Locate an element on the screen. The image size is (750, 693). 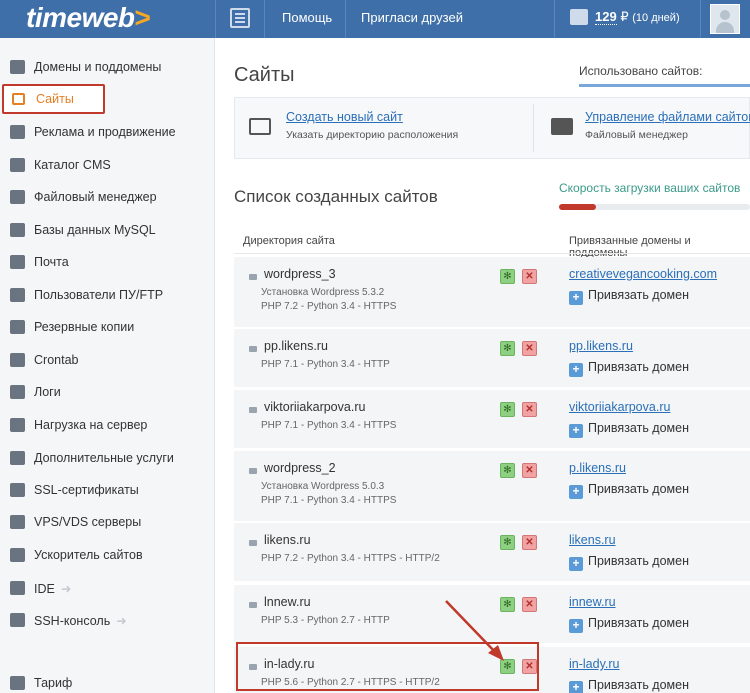
sidebar-item-file-manager: Файловый менеджер is located at coordinates (107, 198).